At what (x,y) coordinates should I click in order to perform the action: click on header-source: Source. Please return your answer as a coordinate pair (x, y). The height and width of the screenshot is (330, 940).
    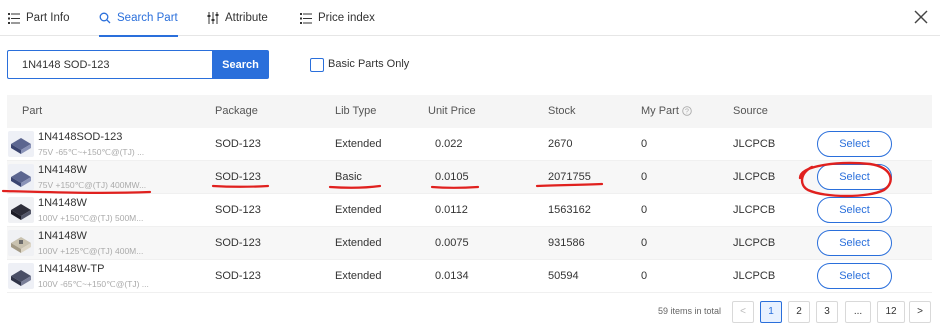
    Looking at the image, I should click on (750, 111).